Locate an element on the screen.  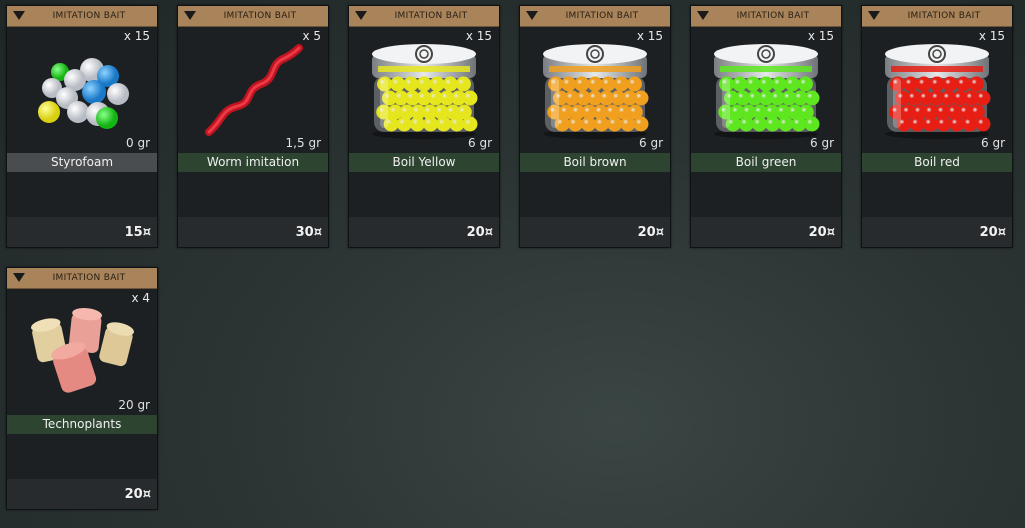
bait-card-boil-yellow: IMITATION BAIT x 15 6 gr Boil Yellow 20¤ is located at coordinates (424, 126).